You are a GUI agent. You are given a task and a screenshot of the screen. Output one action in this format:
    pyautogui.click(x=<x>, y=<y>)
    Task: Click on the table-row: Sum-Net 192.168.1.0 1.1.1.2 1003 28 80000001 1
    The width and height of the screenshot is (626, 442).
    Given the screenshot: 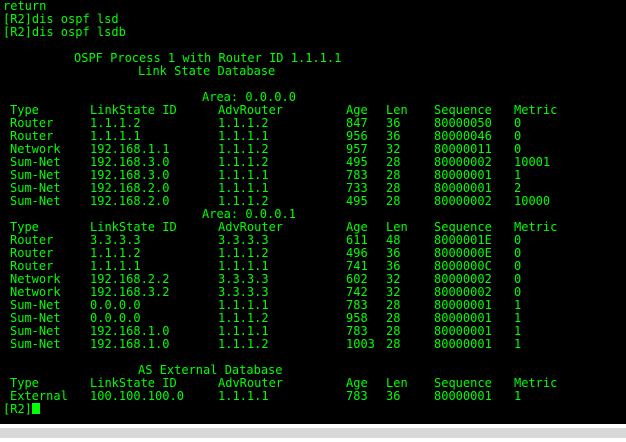 What is the action you would take?
    pyautogui.click(x=313, y=344)
    